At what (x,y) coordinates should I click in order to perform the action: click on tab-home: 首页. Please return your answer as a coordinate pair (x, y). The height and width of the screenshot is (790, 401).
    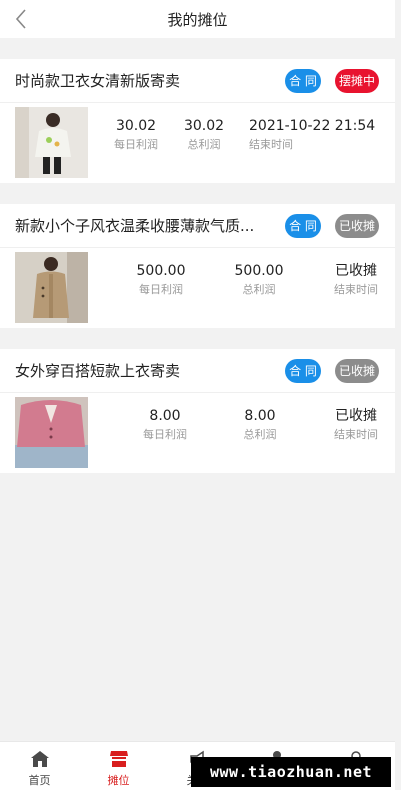
    Looking at the image, I should click on (39, 766).